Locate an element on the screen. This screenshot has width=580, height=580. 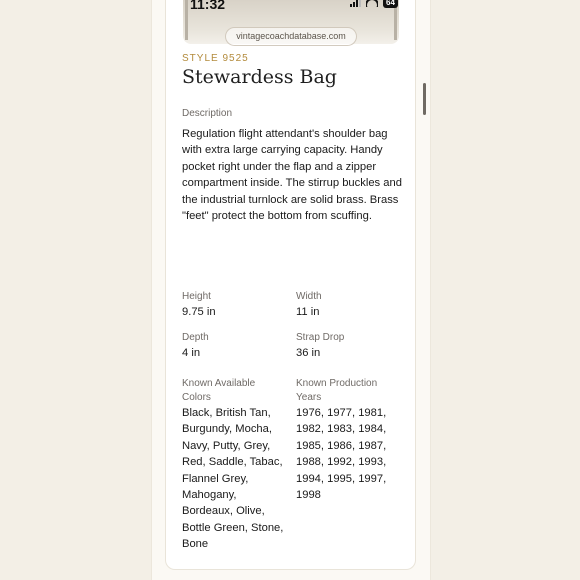
years-label: Known Production Years is located at coordinates (337, 390).